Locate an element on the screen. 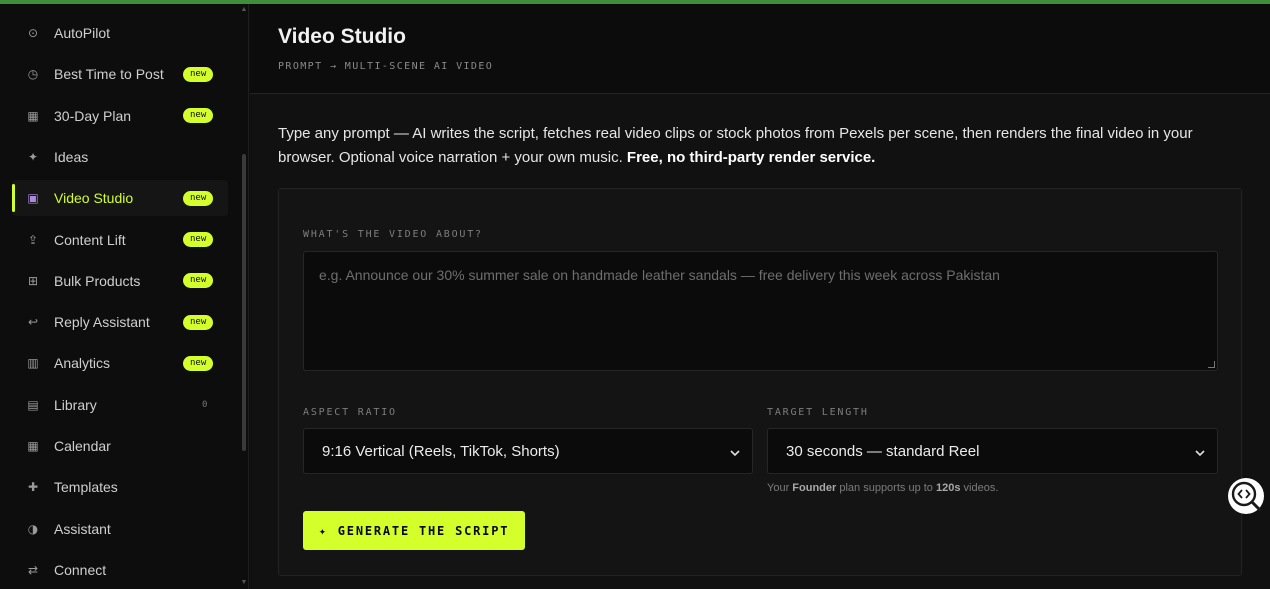 The height and width of the screenshot is (589, 1270). sidebar-item-label: Calendar is located at coordinates (82, 446).